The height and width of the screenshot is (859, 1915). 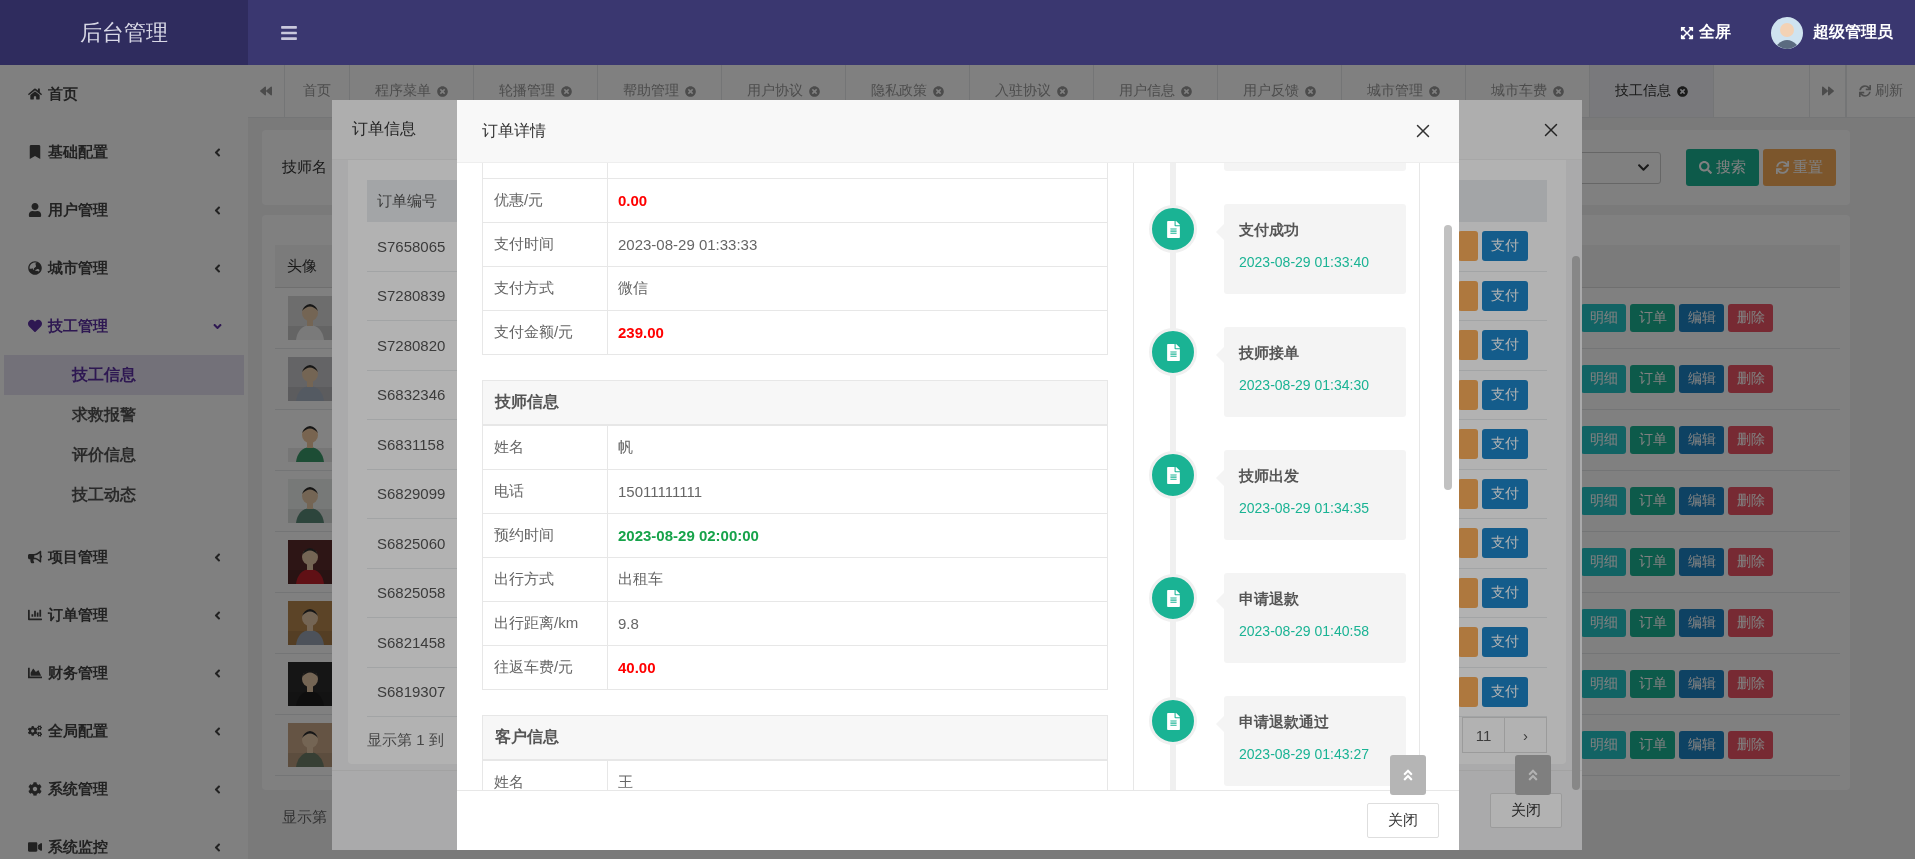 I want to click on sidebar-item: 首页, so click(x=124, y=94).